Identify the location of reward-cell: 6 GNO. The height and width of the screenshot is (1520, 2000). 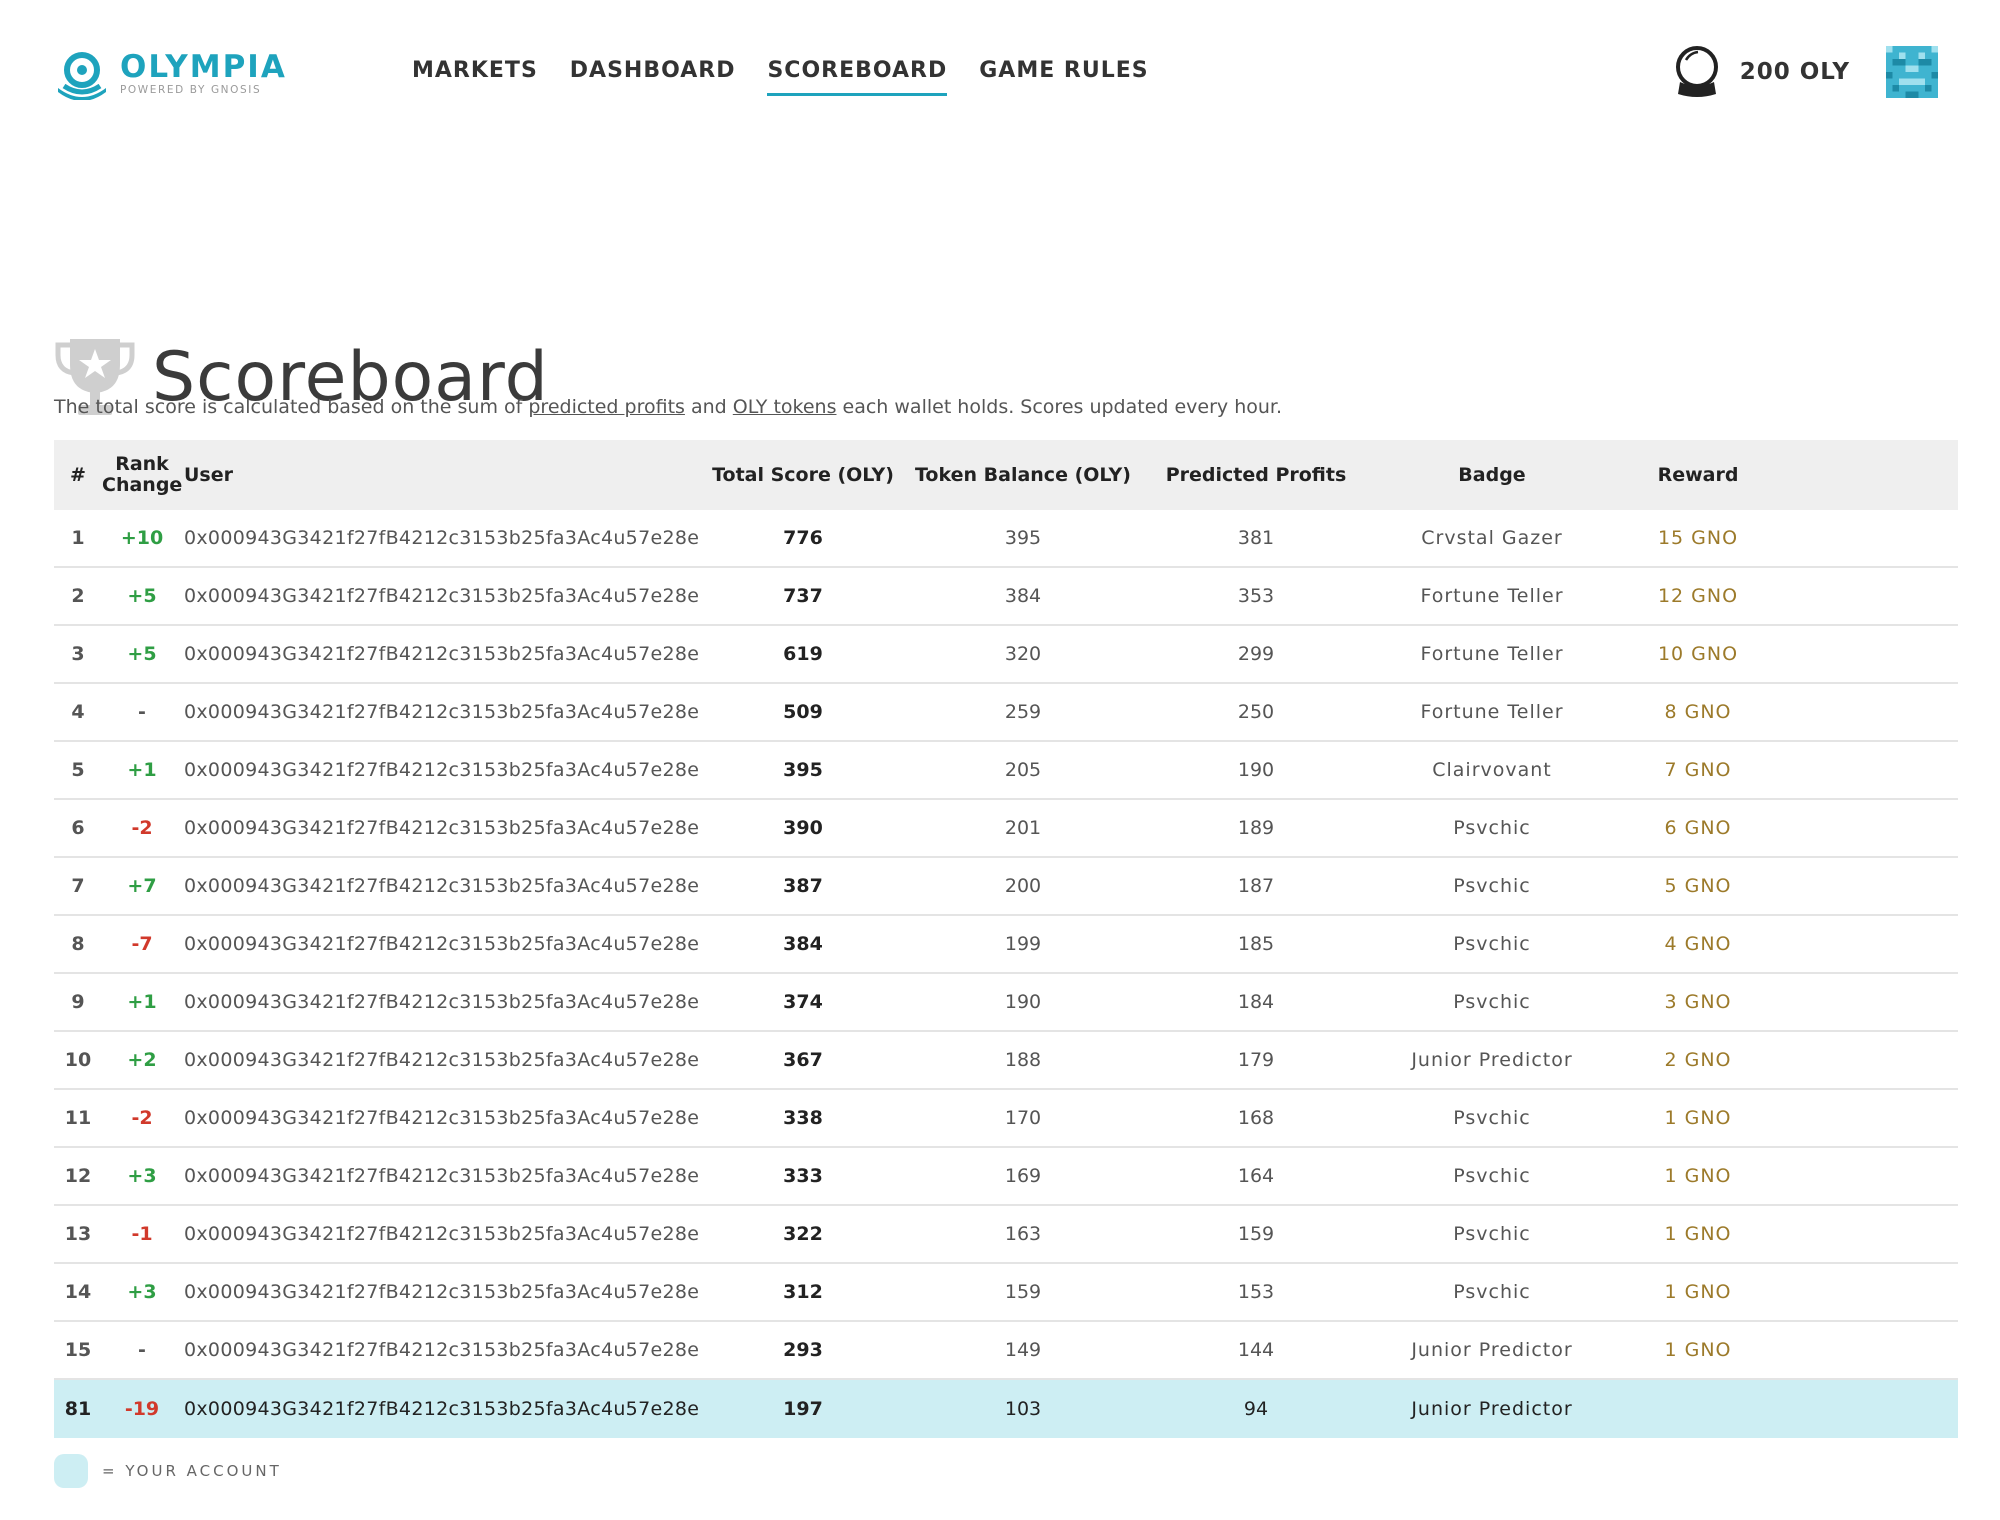
(1698, 828).